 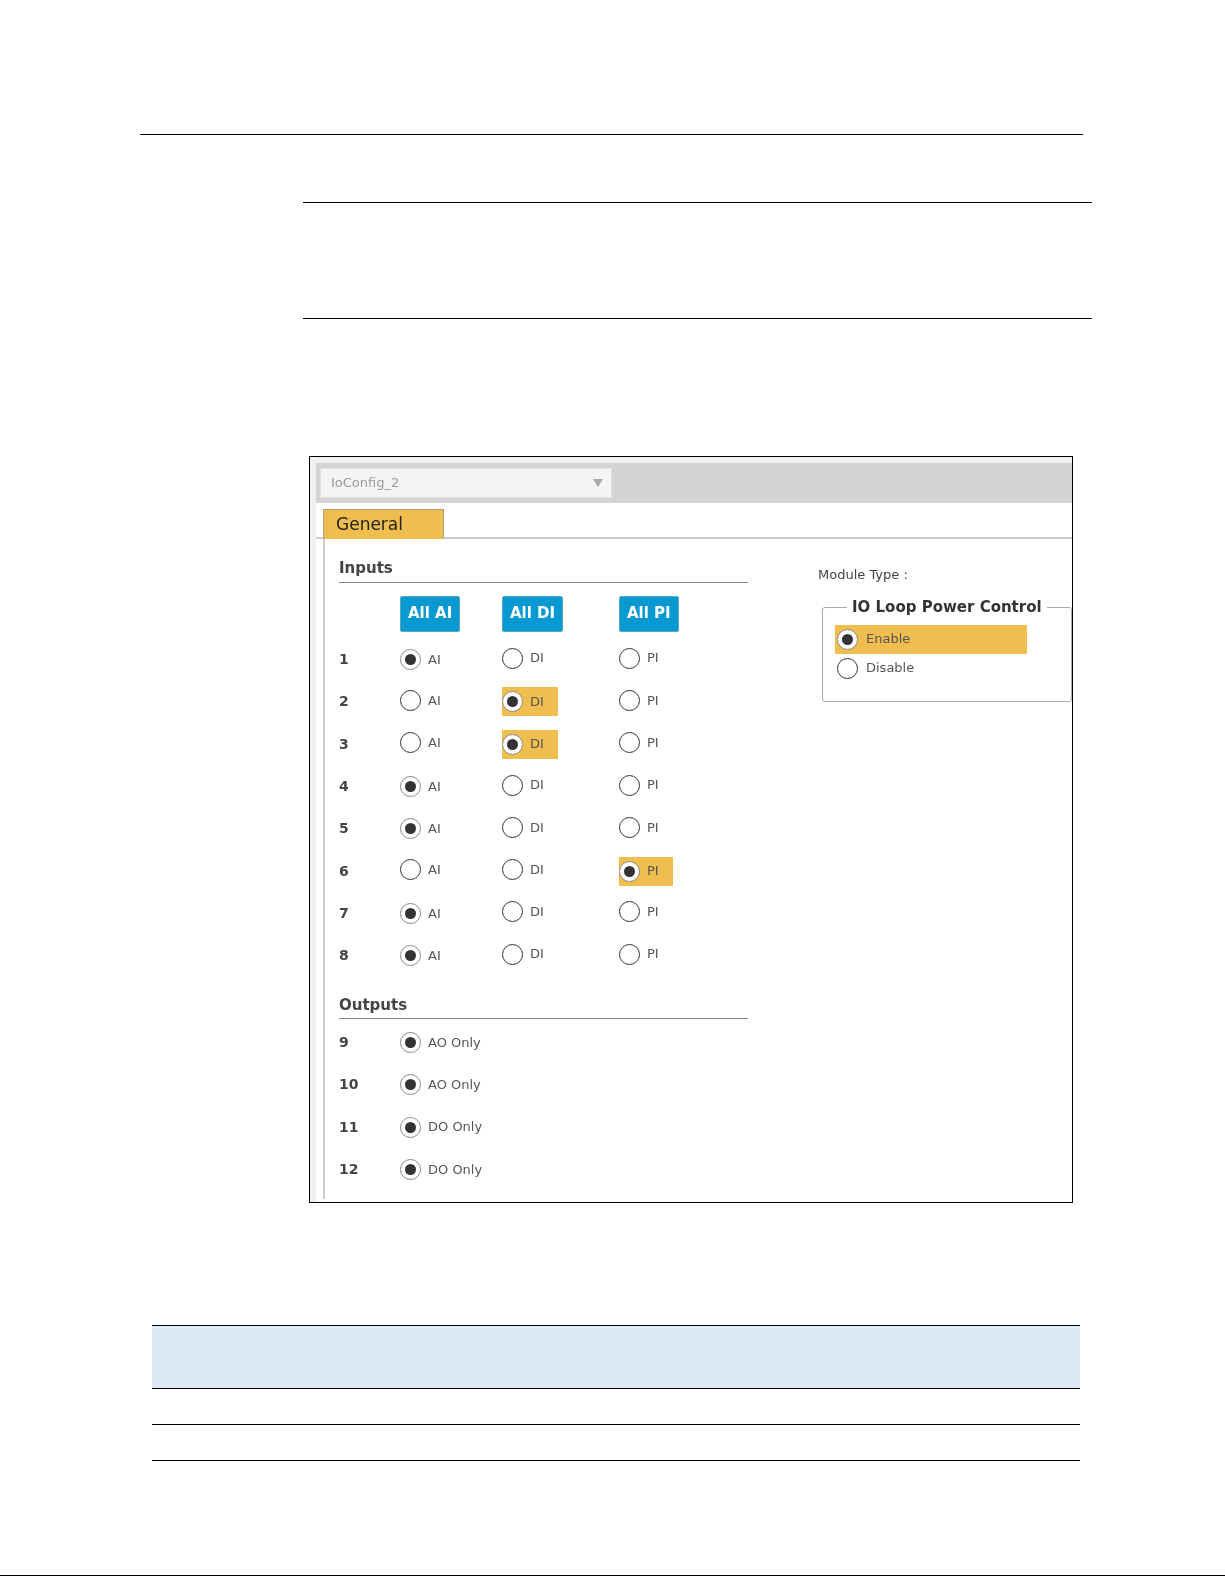 I want to click on section-heading: Outputs, so click(x=543, y=1006).